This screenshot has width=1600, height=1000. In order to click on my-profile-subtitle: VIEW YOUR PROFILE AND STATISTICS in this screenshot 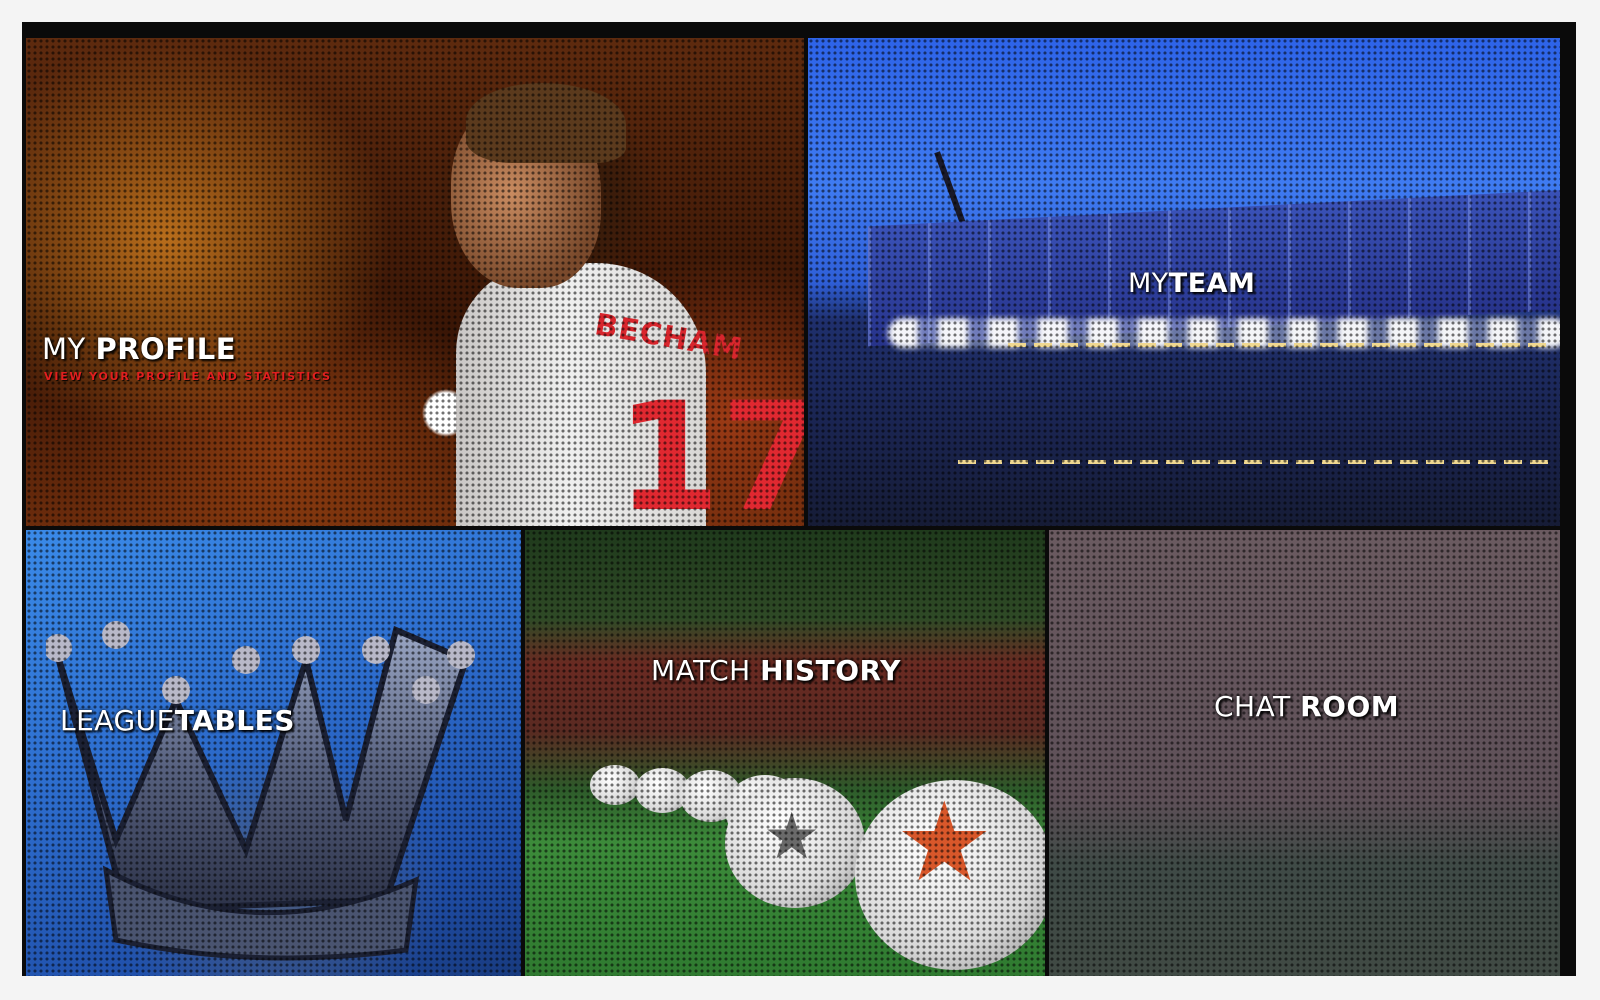, I will do `click(188, 376)`.